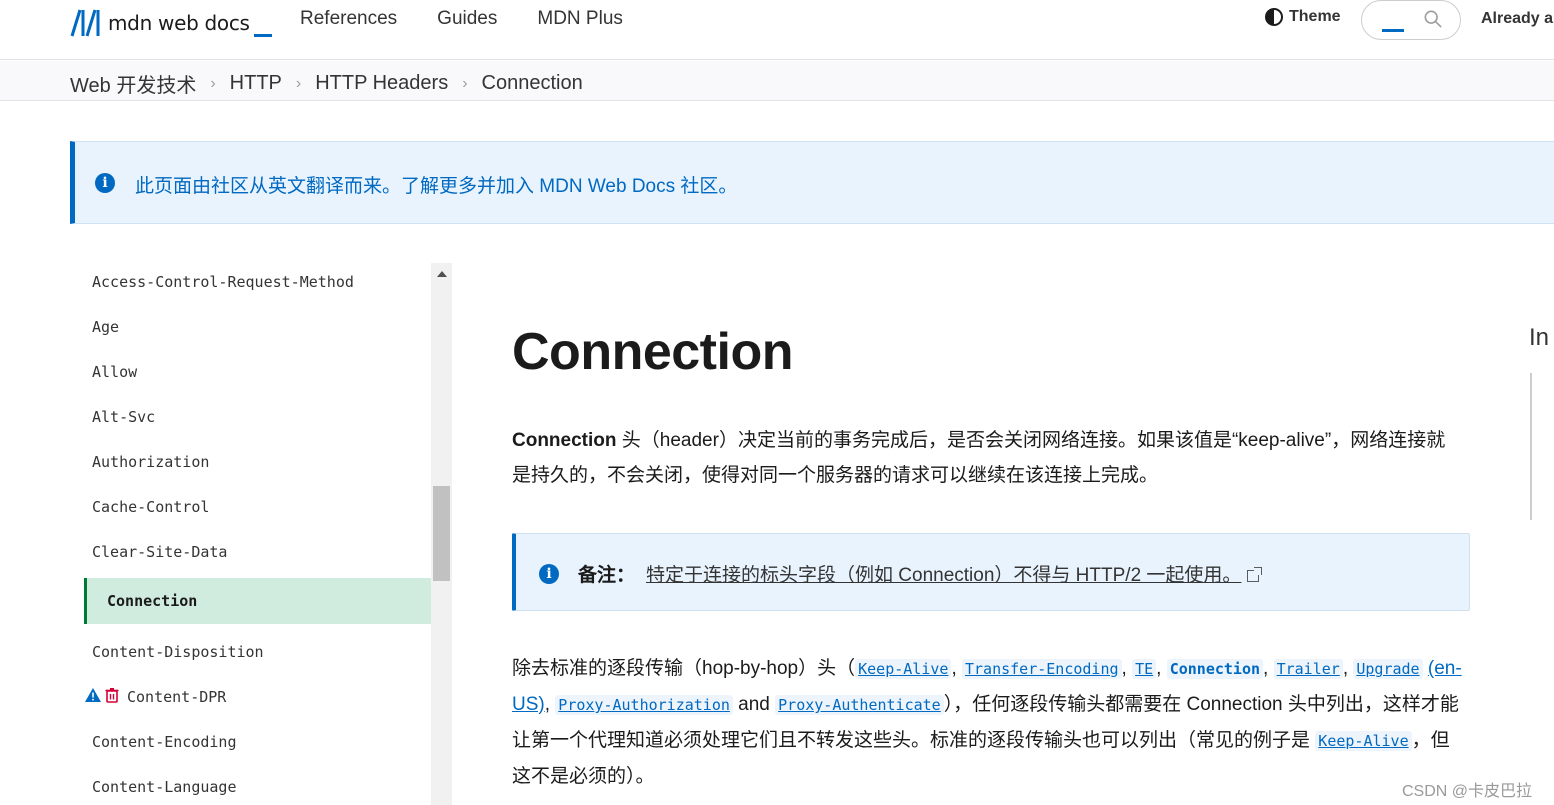 This screenshot has height=805, width=1554. What do you see at coordinates (1308, 669) in the screenshot?
I see `link-trailer: Trailer` at bounding box center [1308, 669].